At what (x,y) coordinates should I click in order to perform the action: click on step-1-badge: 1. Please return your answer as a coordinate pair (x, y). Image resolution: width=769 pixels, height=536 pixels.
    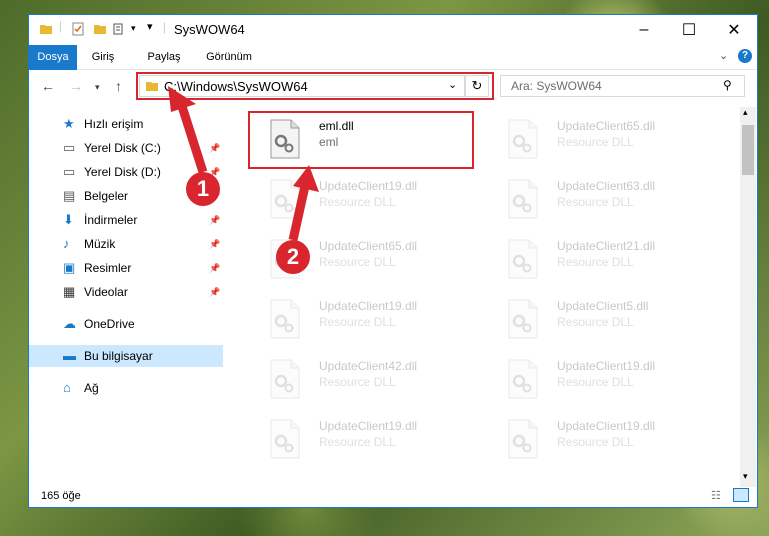
    Looking at the image, I should click on (203, 189).